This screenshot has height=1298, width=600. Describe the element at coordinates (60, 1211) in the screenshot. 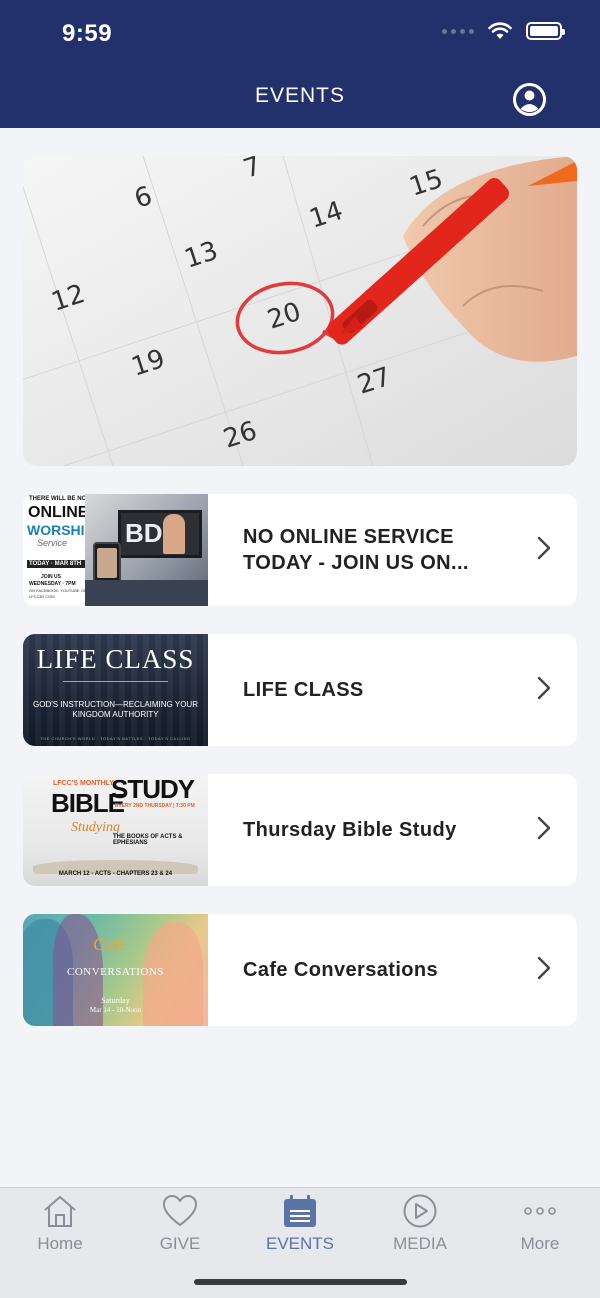

I see `home-icon` at that location.